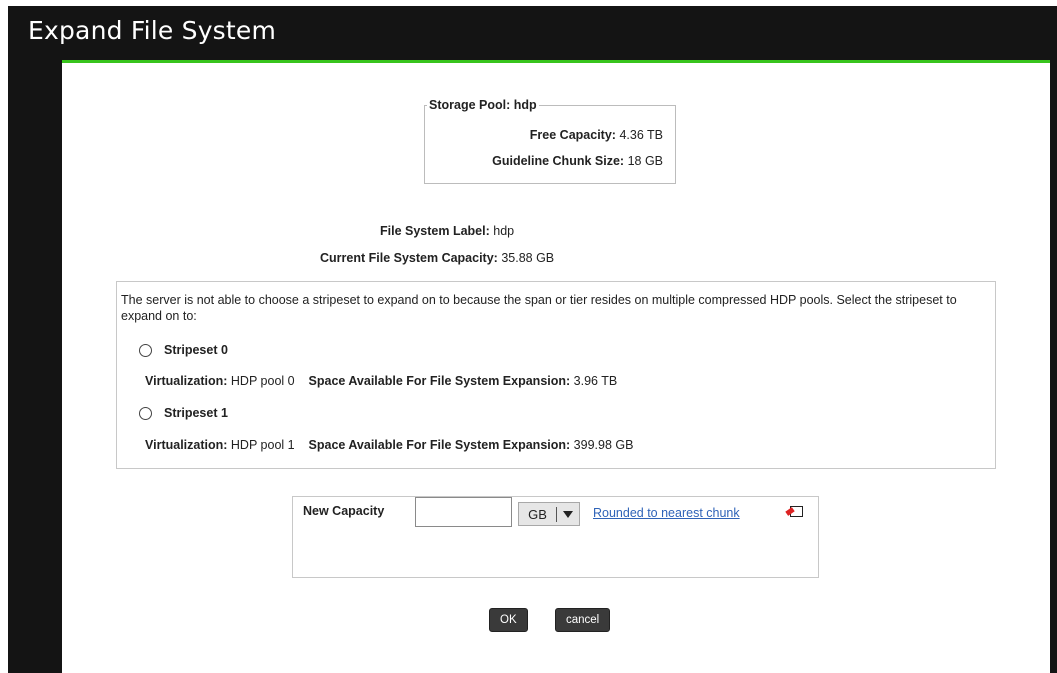 The height and width of the screenshot is (673, 1057). What do you see at coordinates (262, 445) in the screenshot?
I see `stripeset-1-virtualization-value: HDP pool 1` at bounding box center [262, 445].